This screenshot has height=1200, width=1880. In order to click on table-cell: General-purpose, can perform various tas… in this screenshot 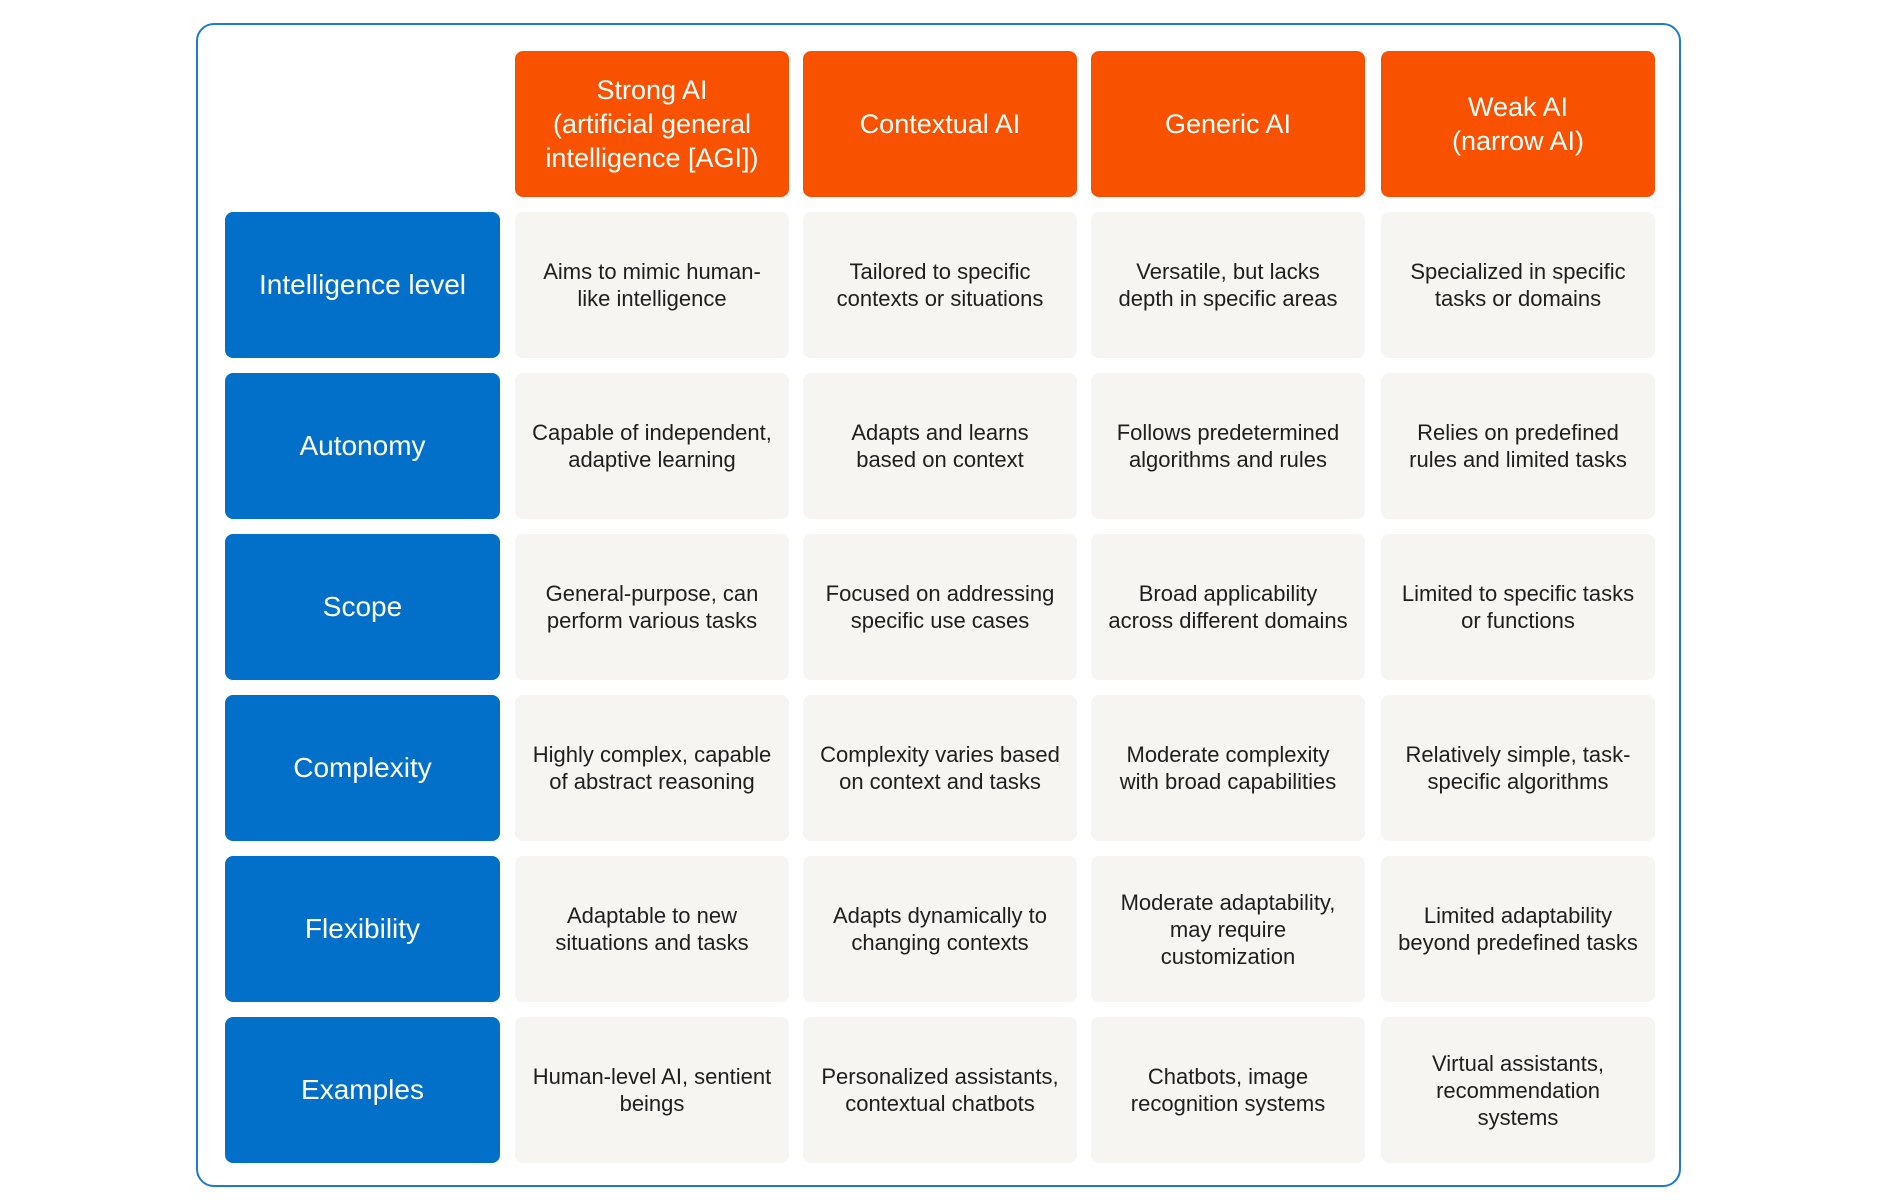, I will do `click(652, 607)`.